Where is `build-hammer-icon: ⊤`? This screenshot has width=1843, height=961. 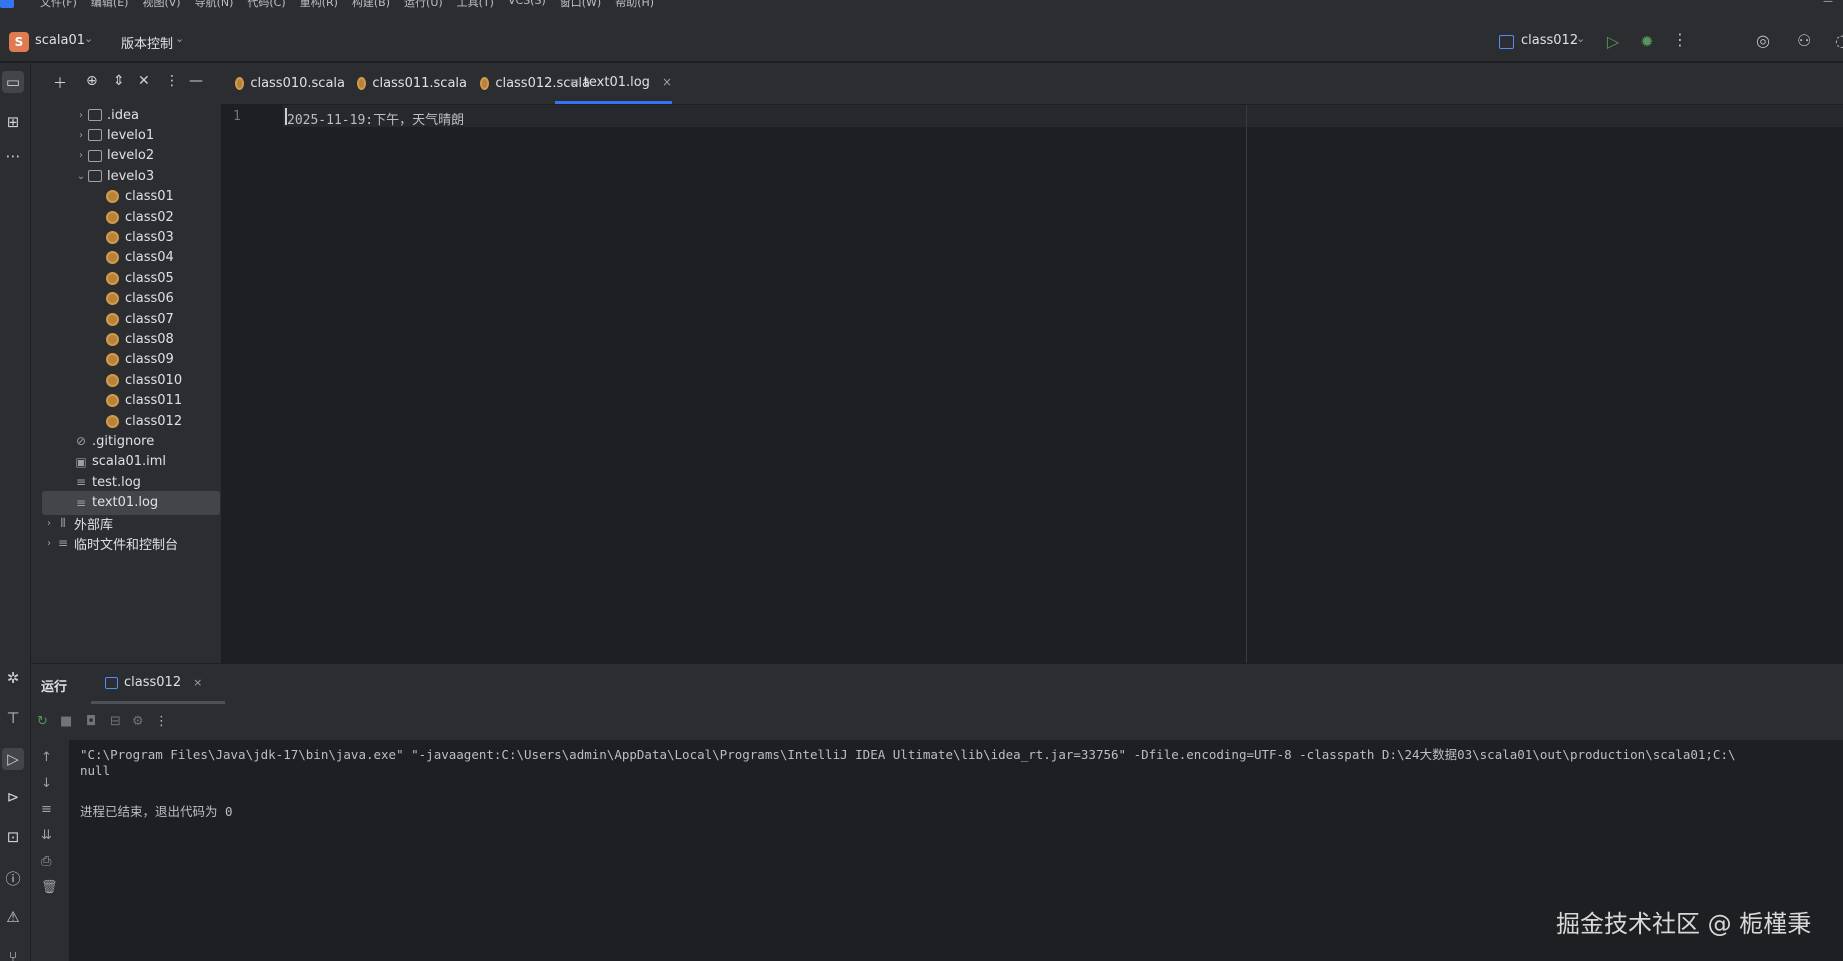 build-hammer-icon: ⊤ is located at coordinates (13, 718).